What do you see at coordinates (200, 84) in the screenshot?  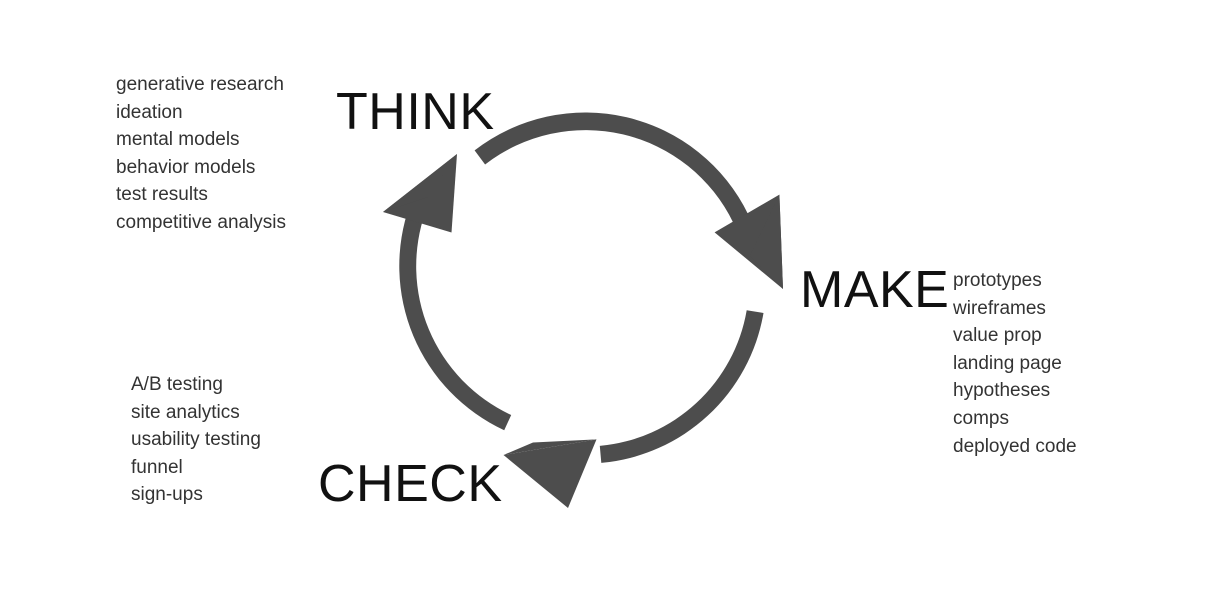 I see `keyword-item: generative research` at bounding box center [200, 84].